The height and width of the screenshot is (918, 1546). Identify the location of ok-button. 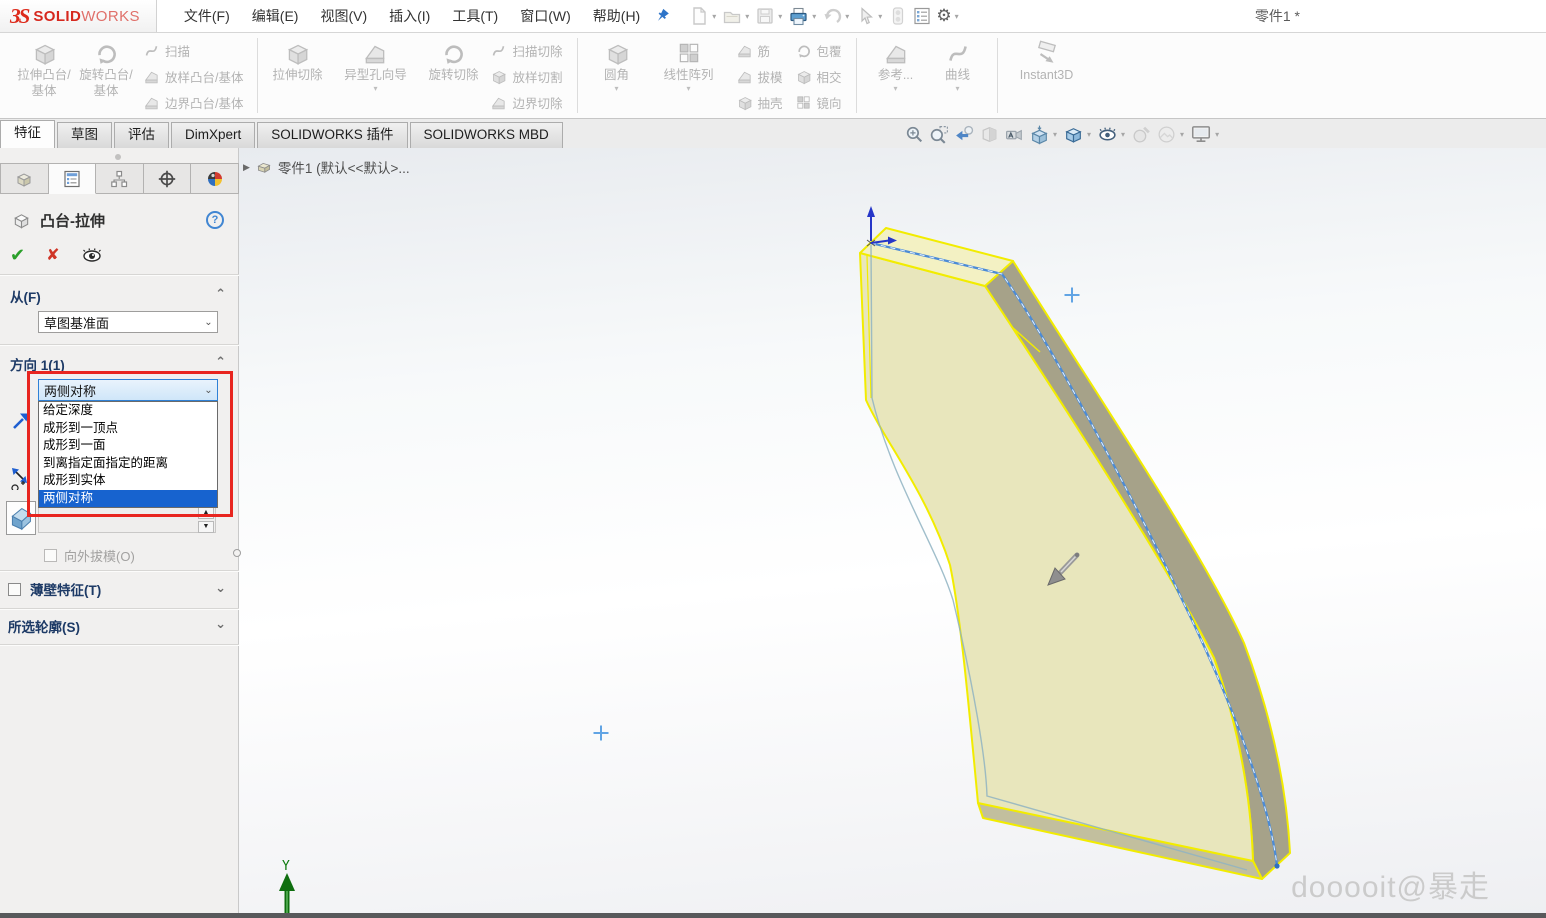
(17, 255).